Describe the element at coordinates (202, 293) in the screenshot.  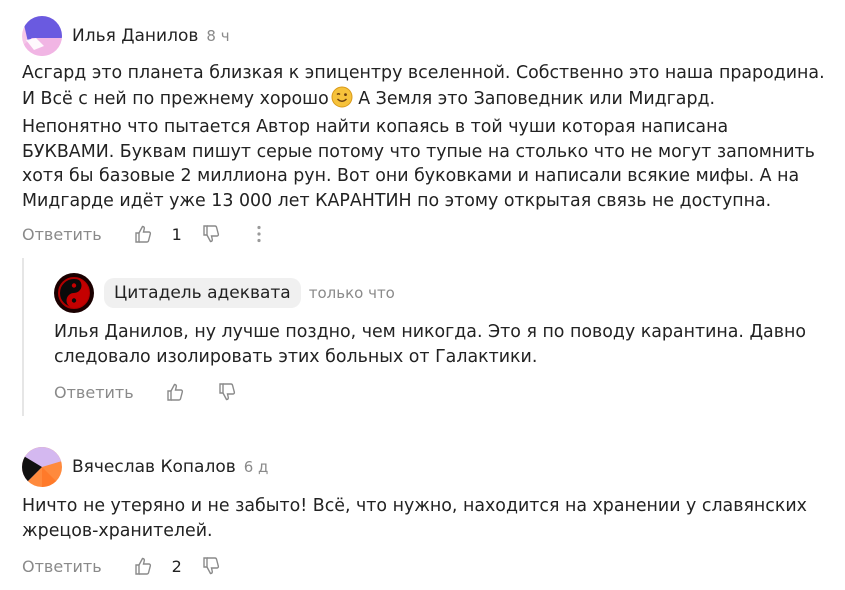
I see `author-name: Цитадель адеквата` at that location.